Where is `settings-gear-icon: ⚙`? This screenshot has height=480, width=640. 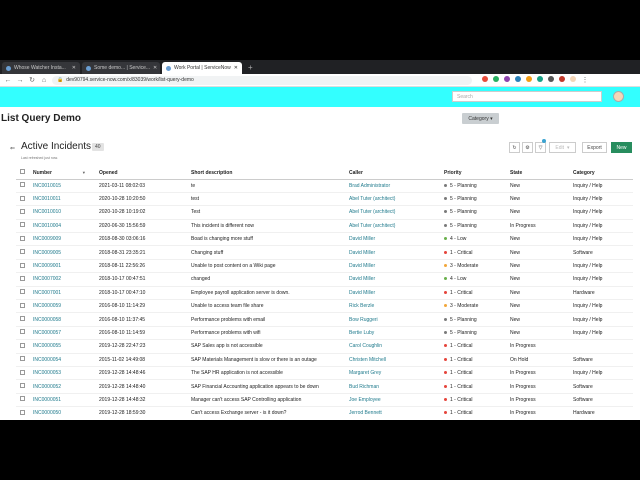
settings-gear-icon: ⚙ is located at coordinates (527, 147).